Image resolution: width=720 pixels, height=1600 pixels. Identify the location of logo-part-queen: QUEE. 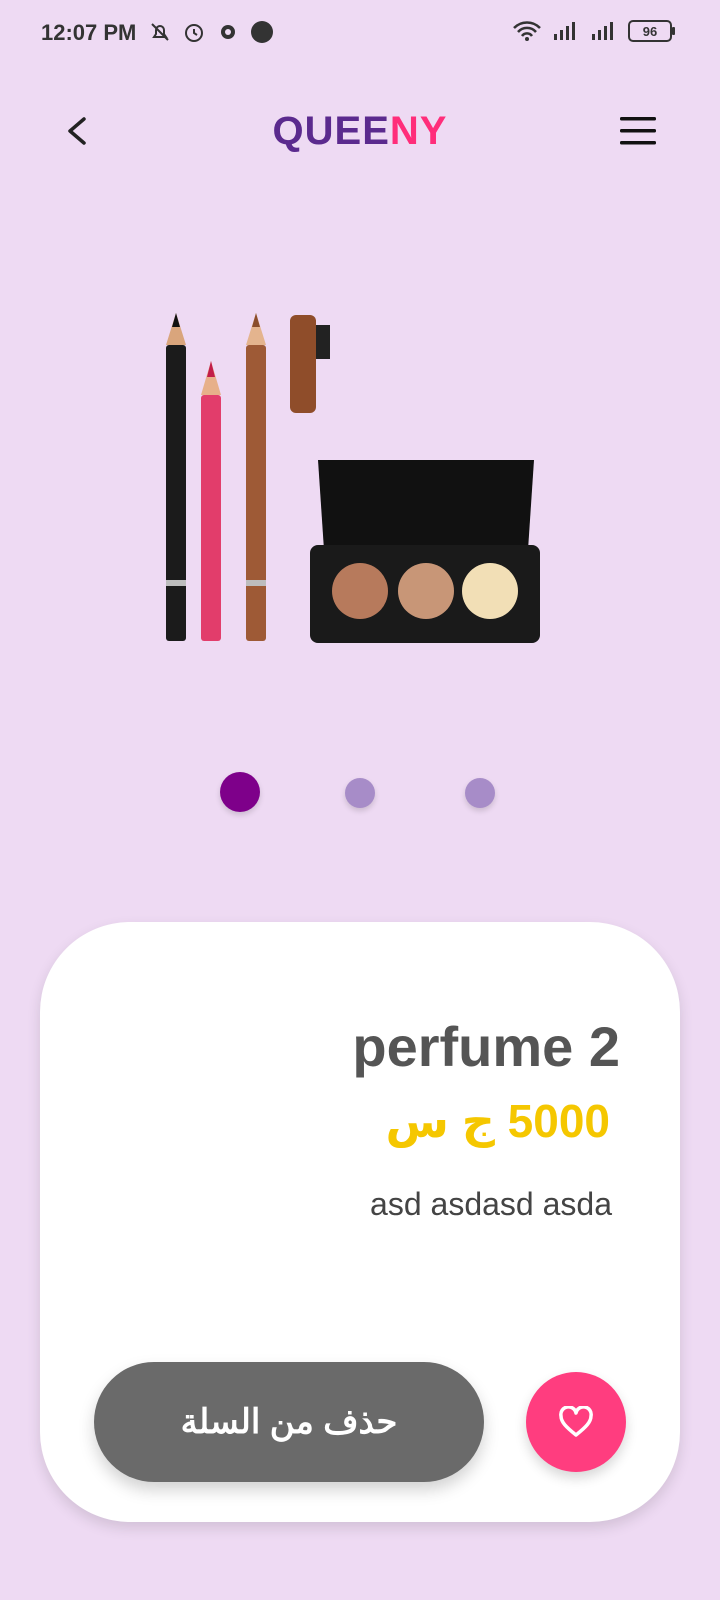
(331, 131).